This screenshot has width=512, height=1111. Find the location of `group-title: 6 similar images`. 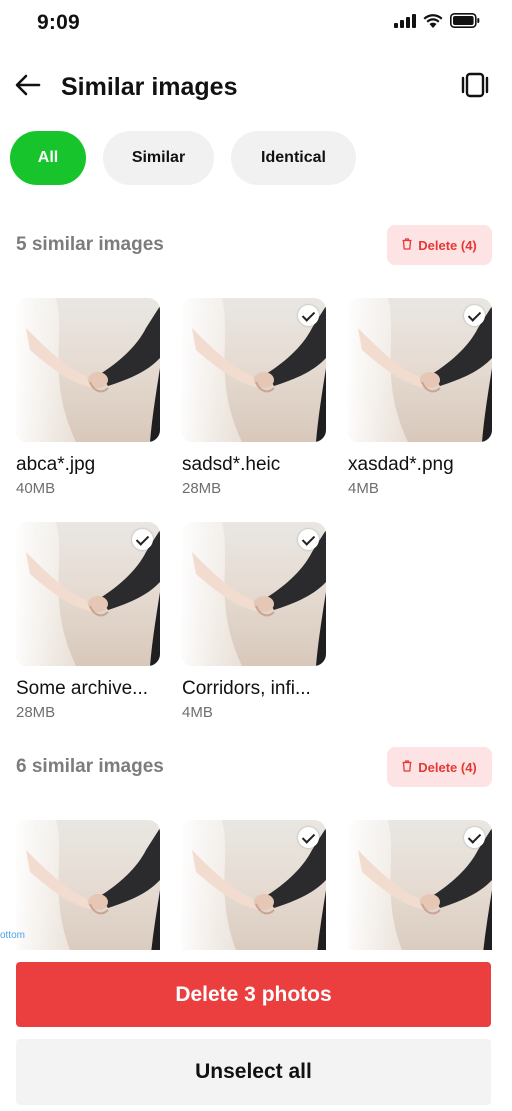

group-title: 6 similar images is located at coordinates (90, 766).